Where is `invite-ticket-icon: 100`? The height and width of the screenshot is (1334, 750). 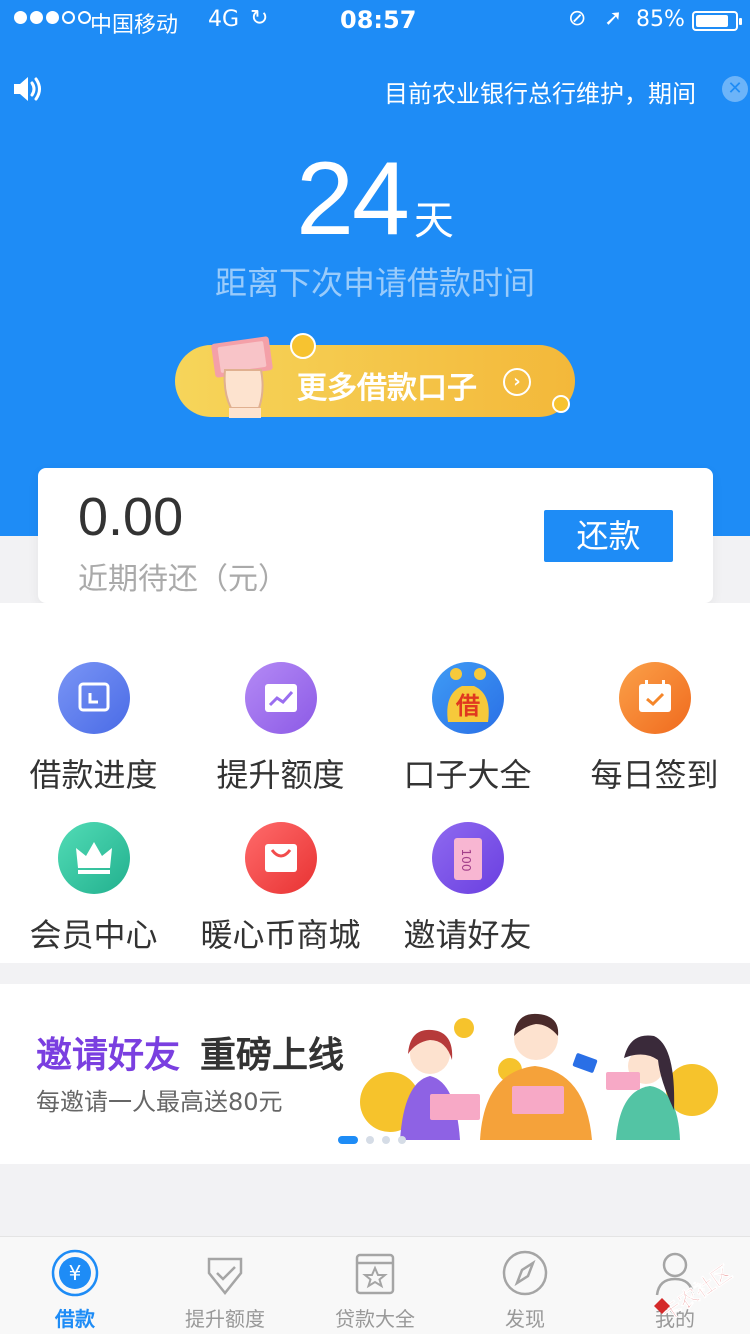 invite-ticket-icon: 100 is located at coordinates (467, 858).